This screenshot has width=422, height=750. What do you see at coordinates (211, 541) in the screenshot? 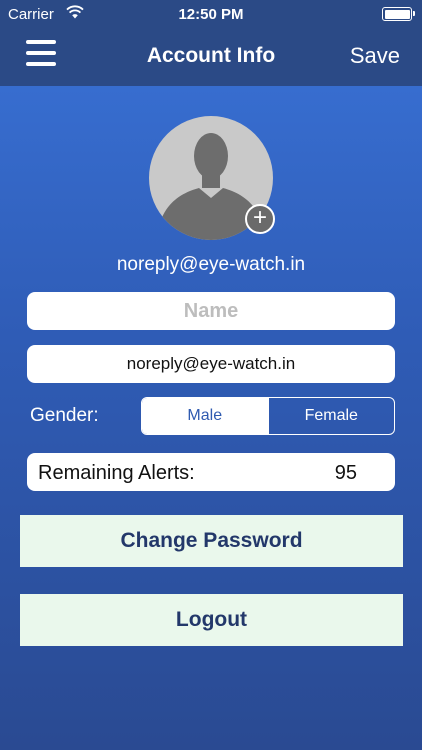
I see `change-password-button: Change Password` at bounding box center [211, 541].